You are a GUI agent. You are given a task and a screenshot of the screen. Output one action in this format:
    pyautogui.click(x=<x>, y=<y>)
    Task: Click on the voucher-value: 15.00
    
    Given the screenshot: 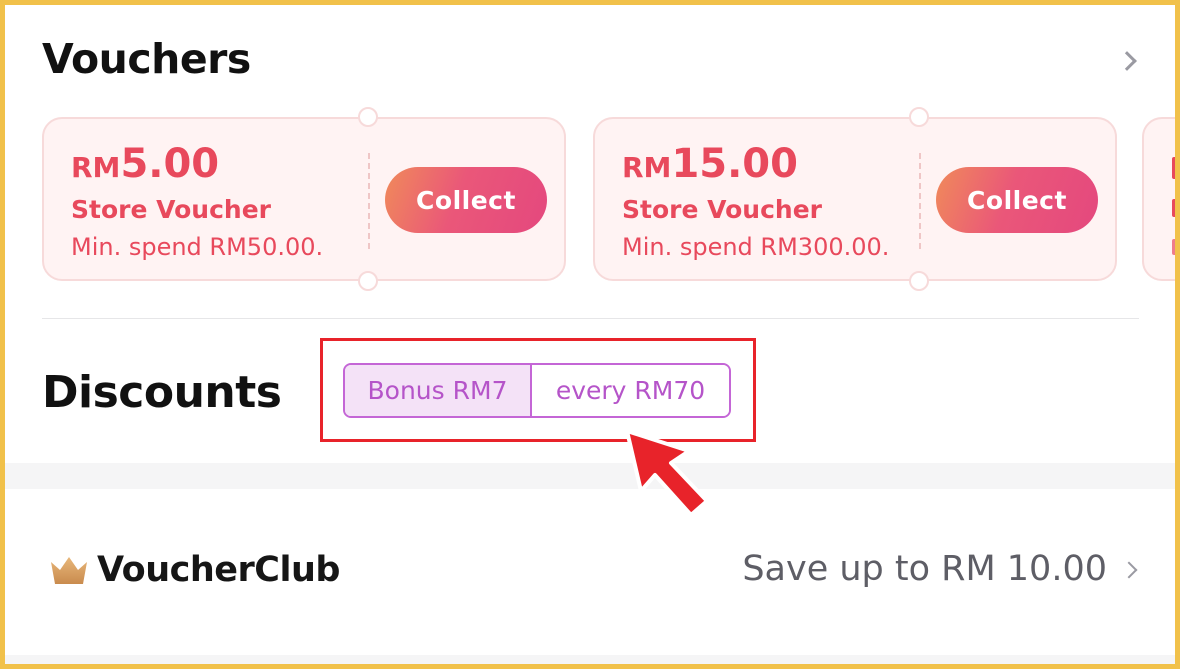 What is the action you would take?
    pyautogui.click(x=734, y=164)
    